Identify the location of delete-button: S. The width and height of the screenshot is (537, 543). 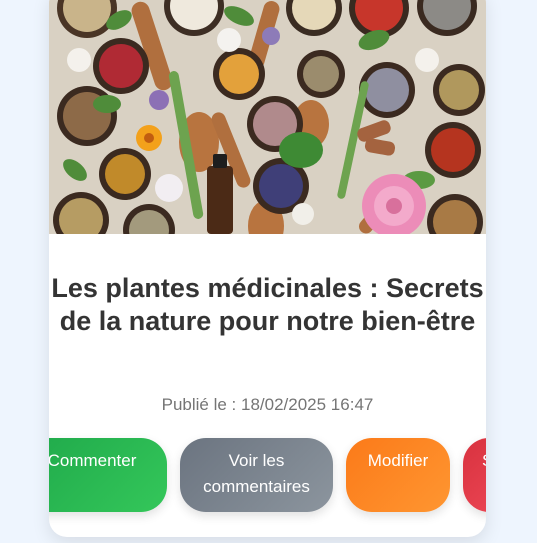
(474, 475).